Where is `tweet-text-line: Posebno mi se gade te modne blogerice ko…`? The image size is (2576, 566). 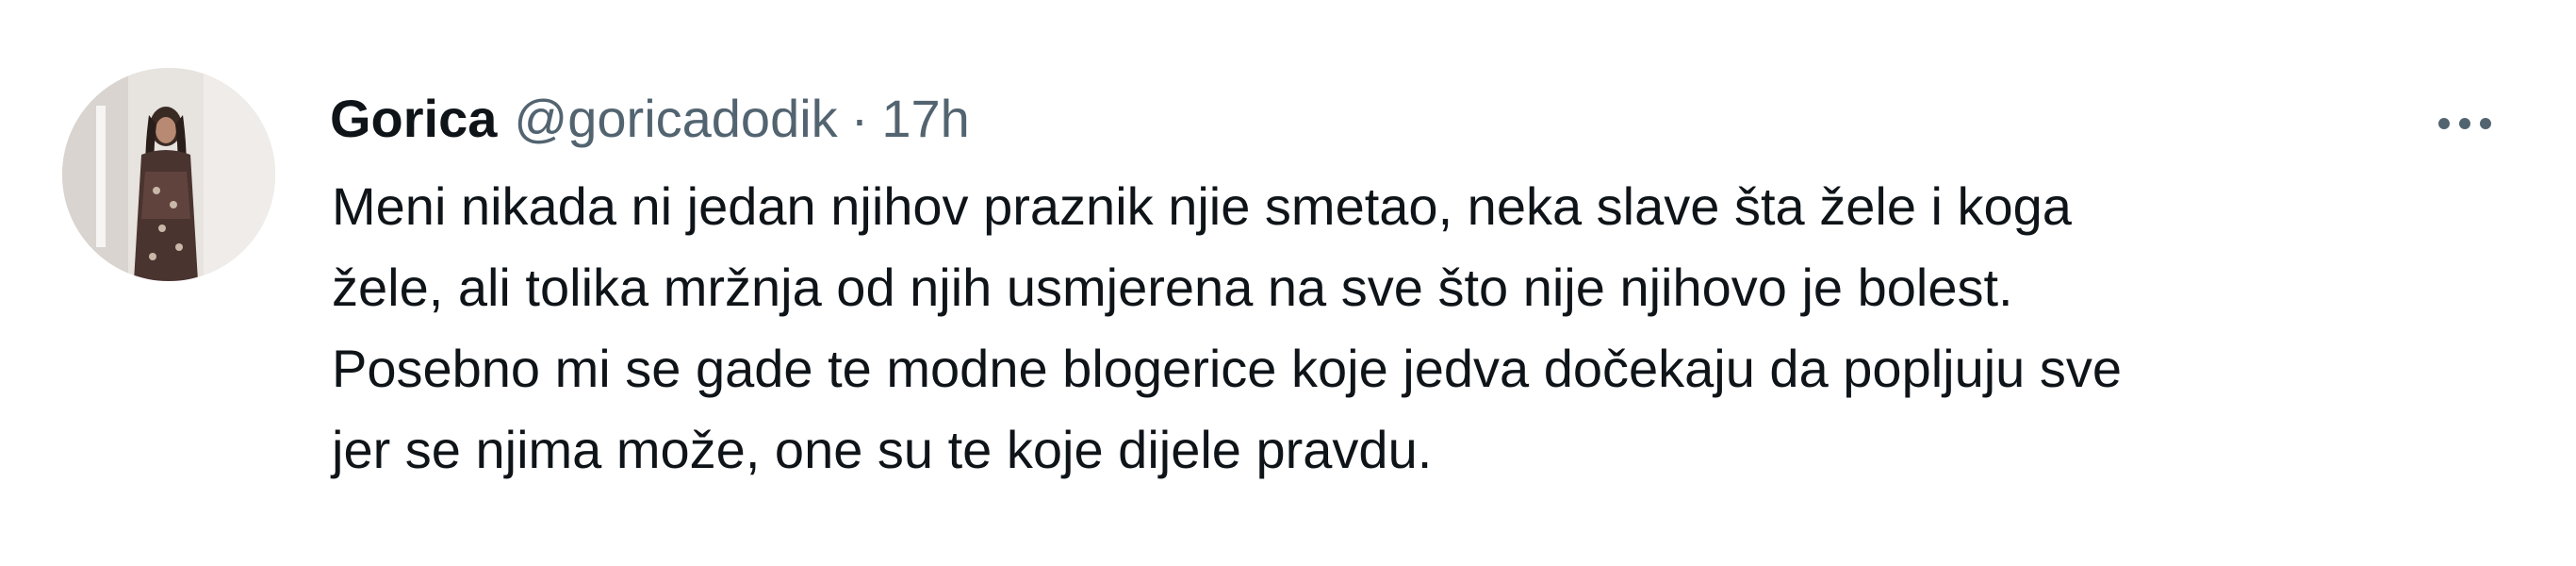 tweet-text-line: Posebno mi se gade te modne blogerice ko… is located at coordinates (1227, 368).